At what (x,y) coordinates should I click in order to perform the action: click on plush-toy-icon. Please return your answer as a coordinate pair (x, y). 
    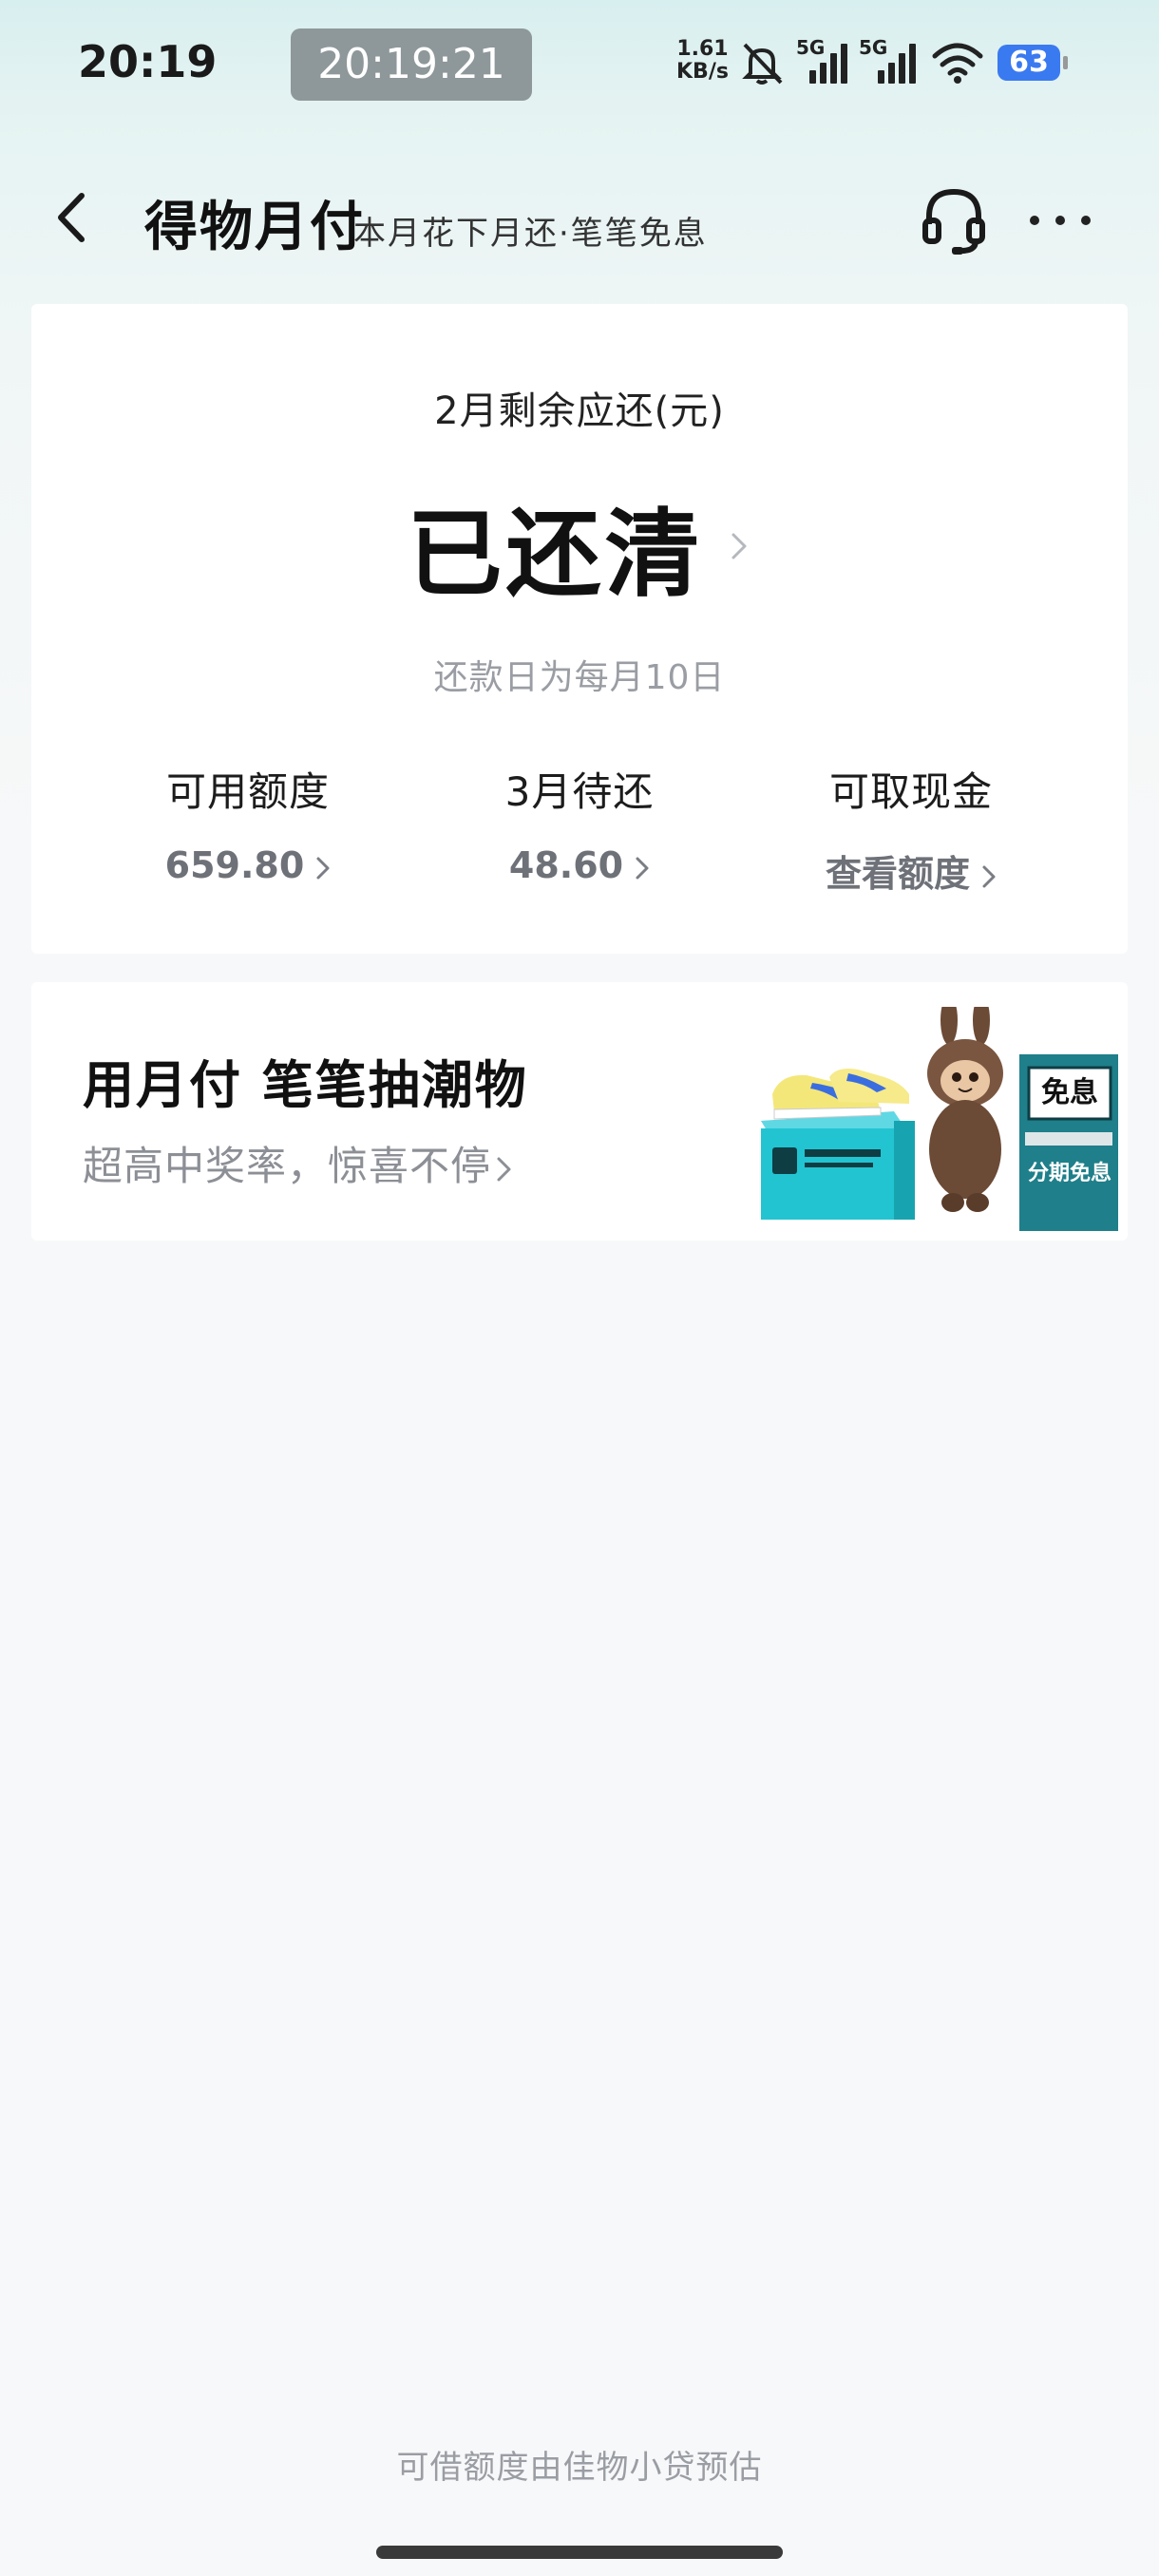
    Looking at the image, I should click on (965, 1109).